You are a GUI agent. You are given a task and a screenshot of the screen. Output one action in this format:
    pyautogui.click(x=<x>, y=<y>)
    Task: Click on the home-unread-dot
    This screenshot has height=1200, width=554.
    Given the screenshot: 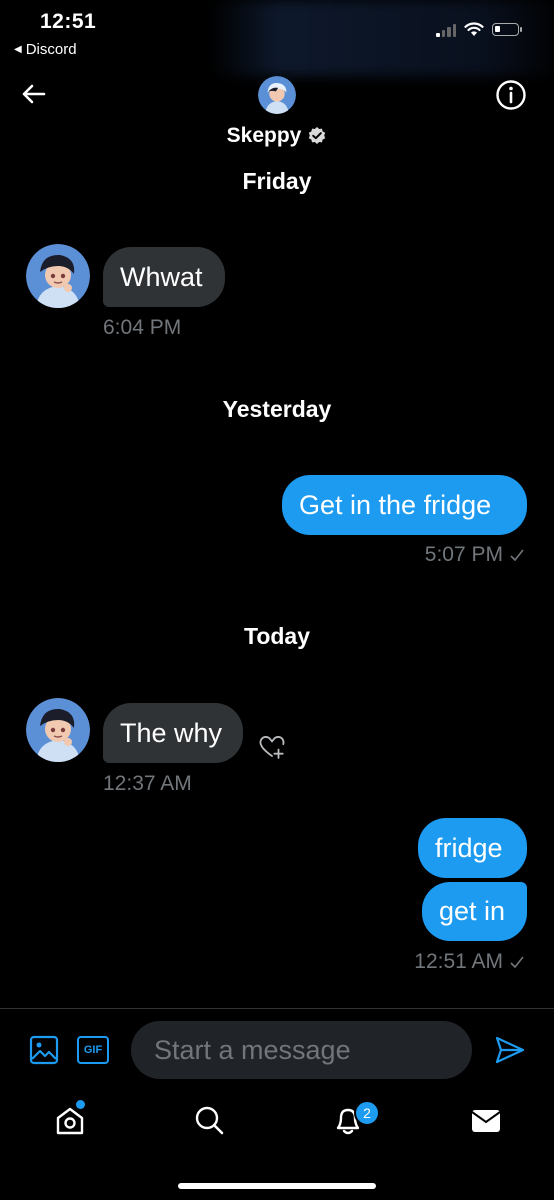 What is the action you would take?
    pyautogui.click(x=80, y=1104)
    